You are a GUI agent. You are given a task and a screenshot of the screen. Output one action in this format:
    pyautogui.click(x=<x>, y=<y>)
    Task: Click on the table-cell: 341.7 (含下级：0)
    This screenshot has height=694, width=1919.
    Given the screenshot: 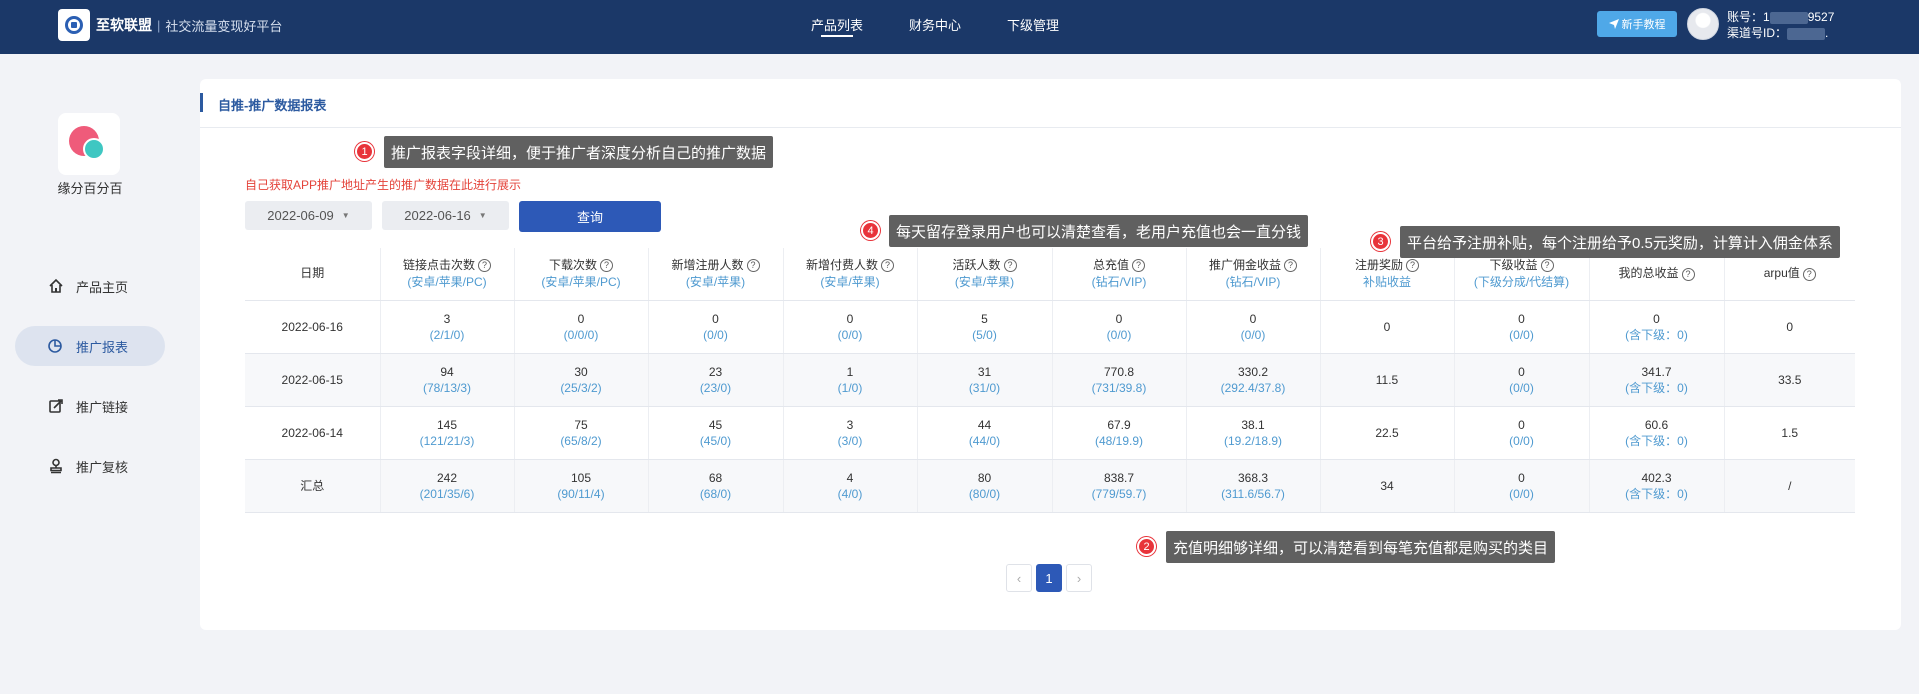 What is the action you would take?
    pyautogui.click(x=1657, y=380)
    